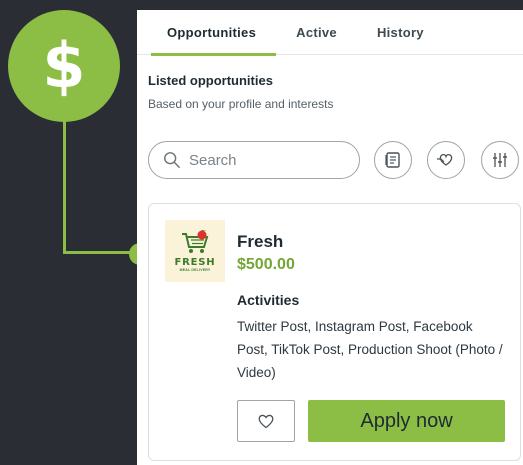 The image size is (523, 465). I want to click on brand-logo: FRESH MEAL DELIVERY, so click(195, 251).